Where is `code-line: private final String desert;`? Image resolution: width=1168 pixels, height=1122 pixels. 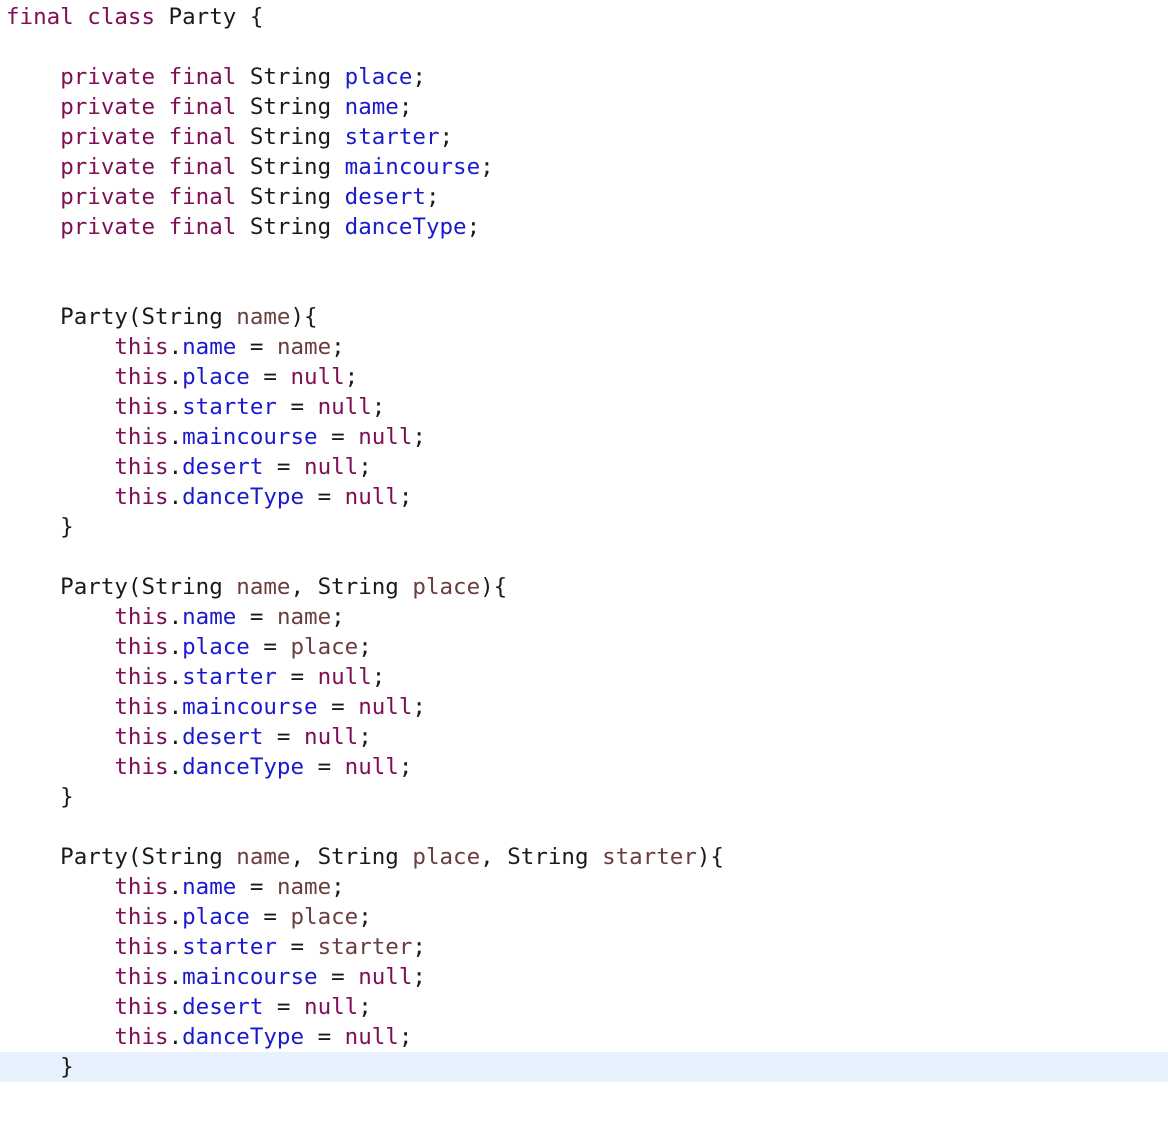 code-line: private final String desert; is located at coordinates (584, 197).